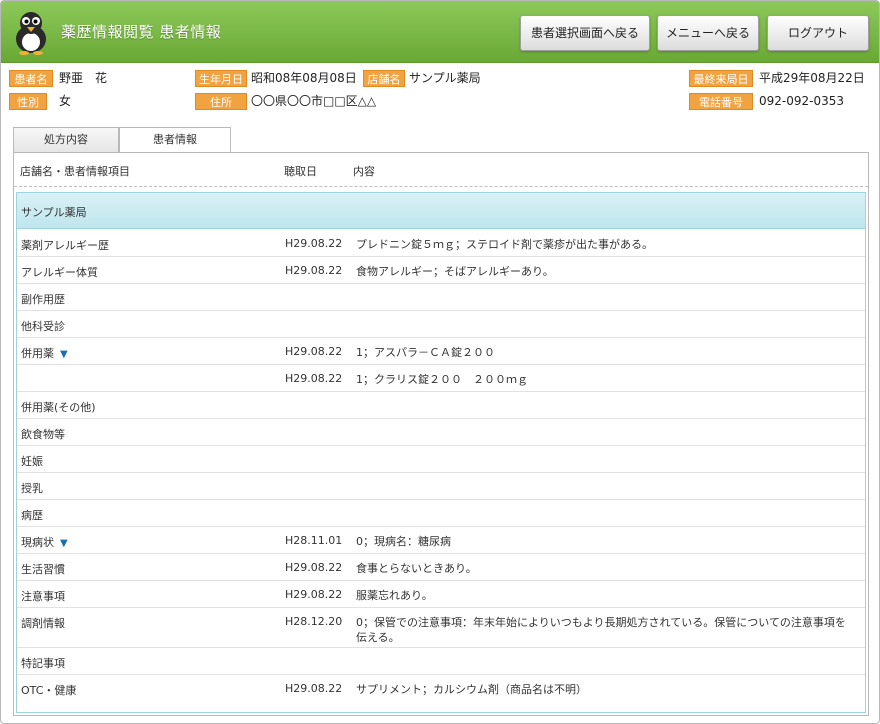  What do you see at coordinates (441, 405) in the screenshot?
I see `table-row: 併用薬(その他)` at bounding box center [441, 405].